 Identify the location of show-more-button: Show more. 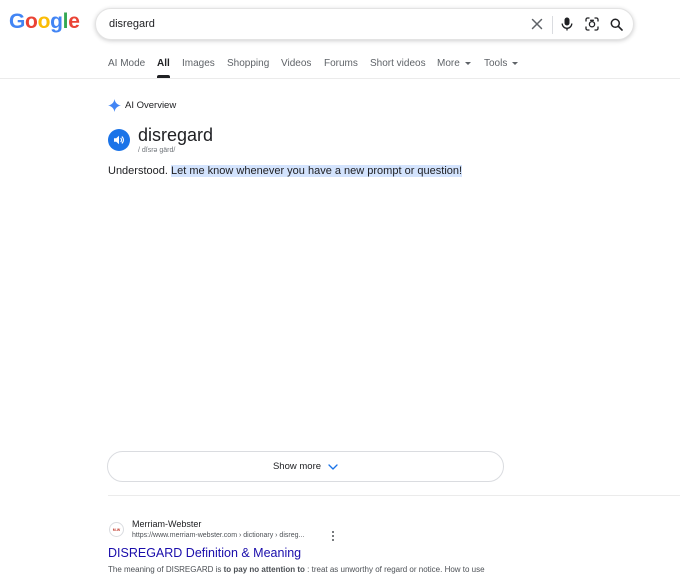
(305, 466).